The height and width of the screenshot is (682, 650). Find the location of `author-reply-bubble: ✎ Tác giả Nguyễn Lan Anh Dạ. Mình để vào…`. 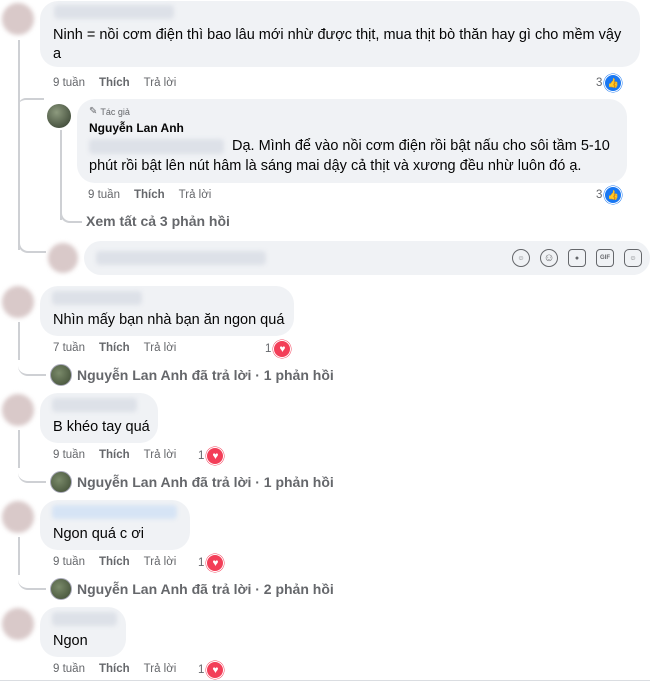

author-reply-bubble: ✎ Tác giả Nguyễn Lan Anh Dạ. Mình để vào… is located at coordinates (352, 141).